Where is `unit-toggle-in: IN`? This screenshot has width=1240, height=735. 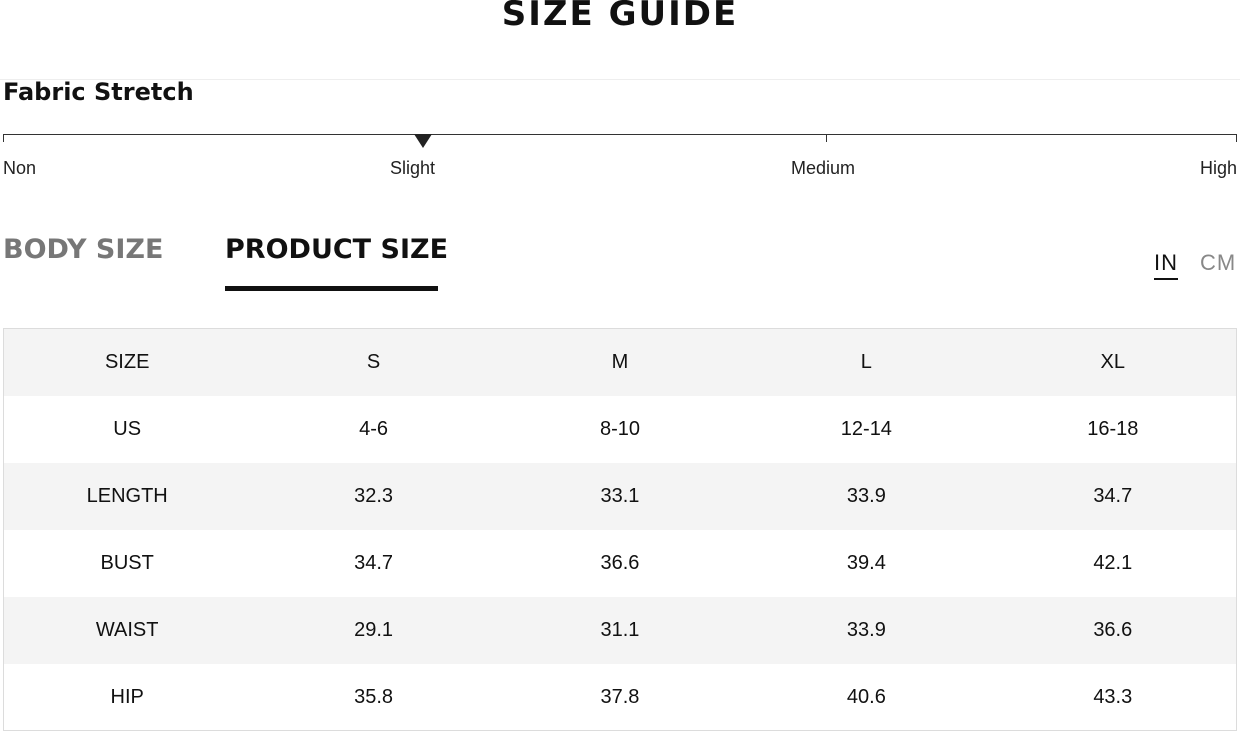 unit-toggle-in: IN is located at coordinates (1166, 265).